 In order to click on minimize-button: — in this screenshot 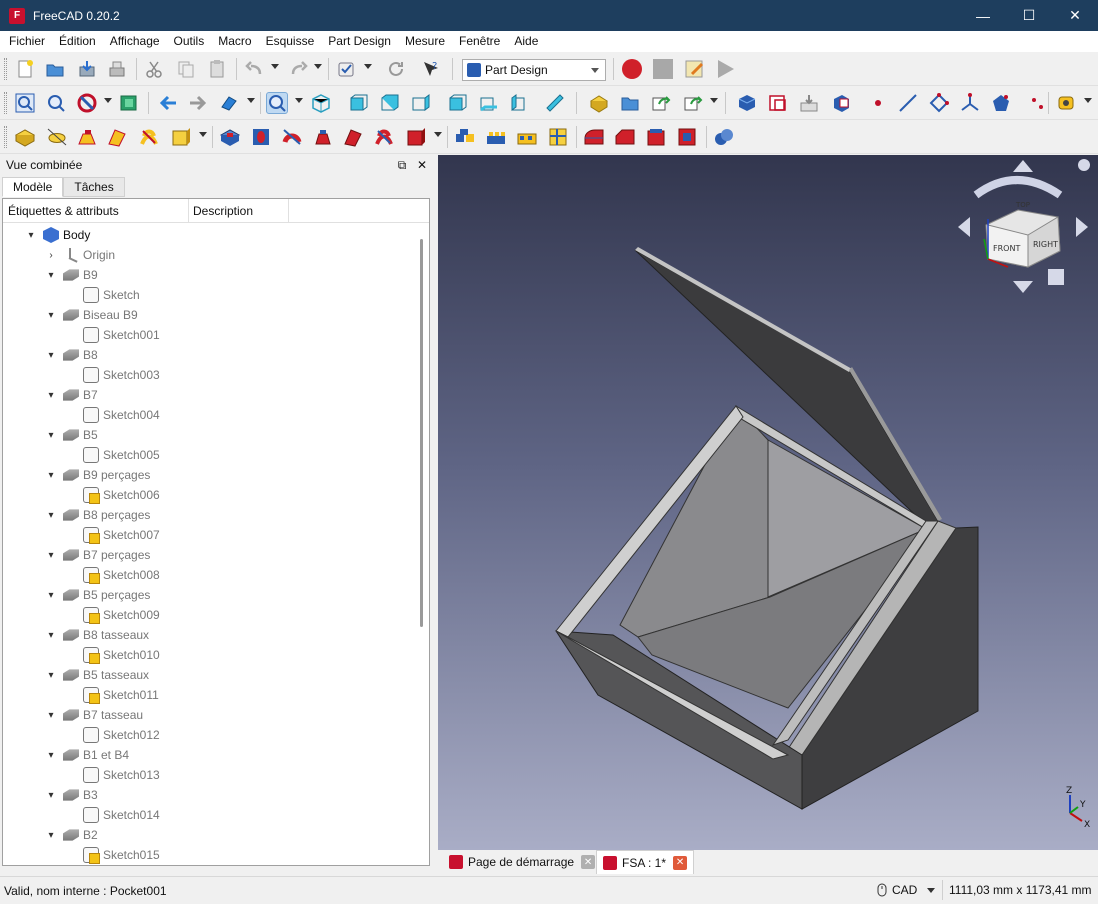, I will do `click(983, 15)`.